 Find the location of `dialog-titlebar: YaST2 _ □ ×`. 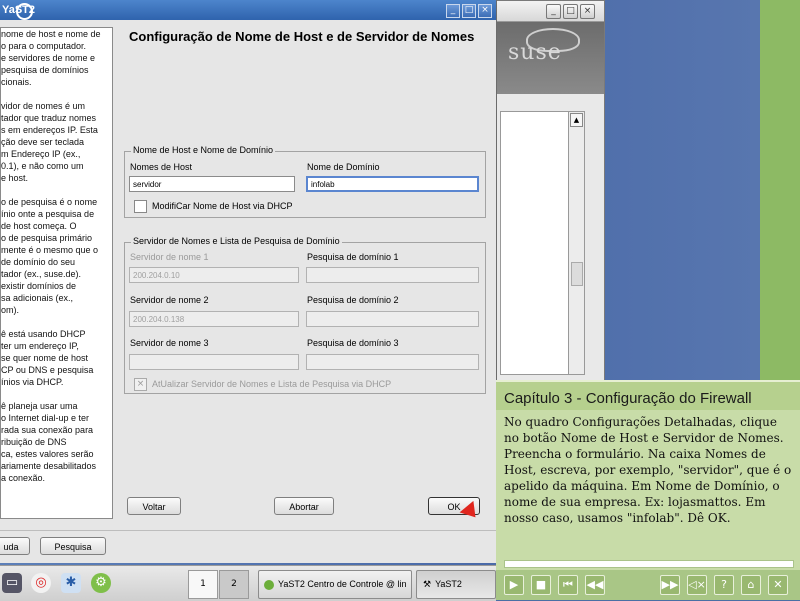

dialog-titlebar: YaST2 _ □ × is located at coordinates (248, 10).